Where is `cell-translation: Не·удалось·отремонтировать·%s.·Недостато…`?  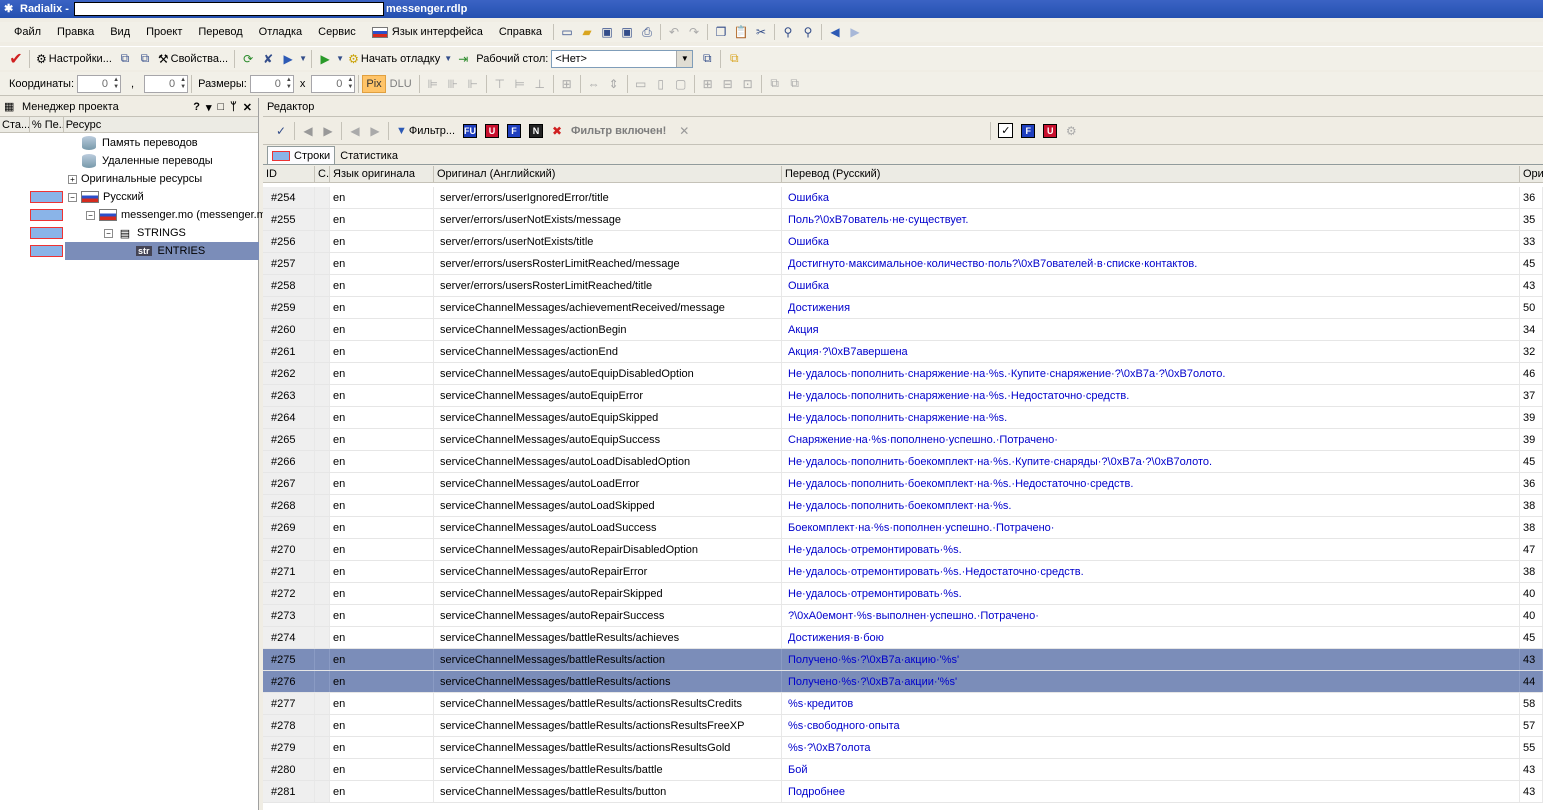 cell-translation: Не·удалось·отремонтировать·%s.·Недостато… is located at coordinates (1151, 571).